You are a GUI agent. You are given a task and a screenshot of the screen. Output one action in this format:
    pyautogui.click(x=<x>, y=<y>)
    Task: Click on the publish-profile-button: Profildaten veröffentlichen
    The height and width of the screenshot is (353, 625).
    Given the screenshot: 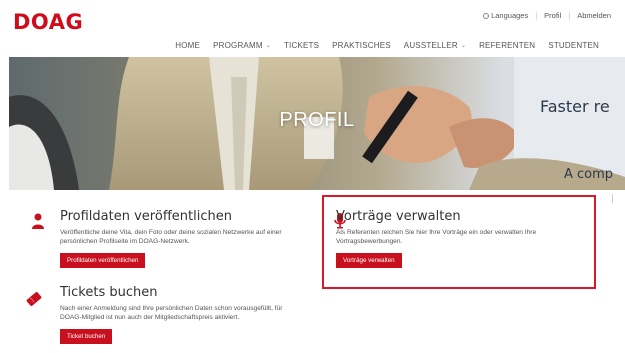 What is the action you would take?
    pyautogui.click(x=103, y=260)
    